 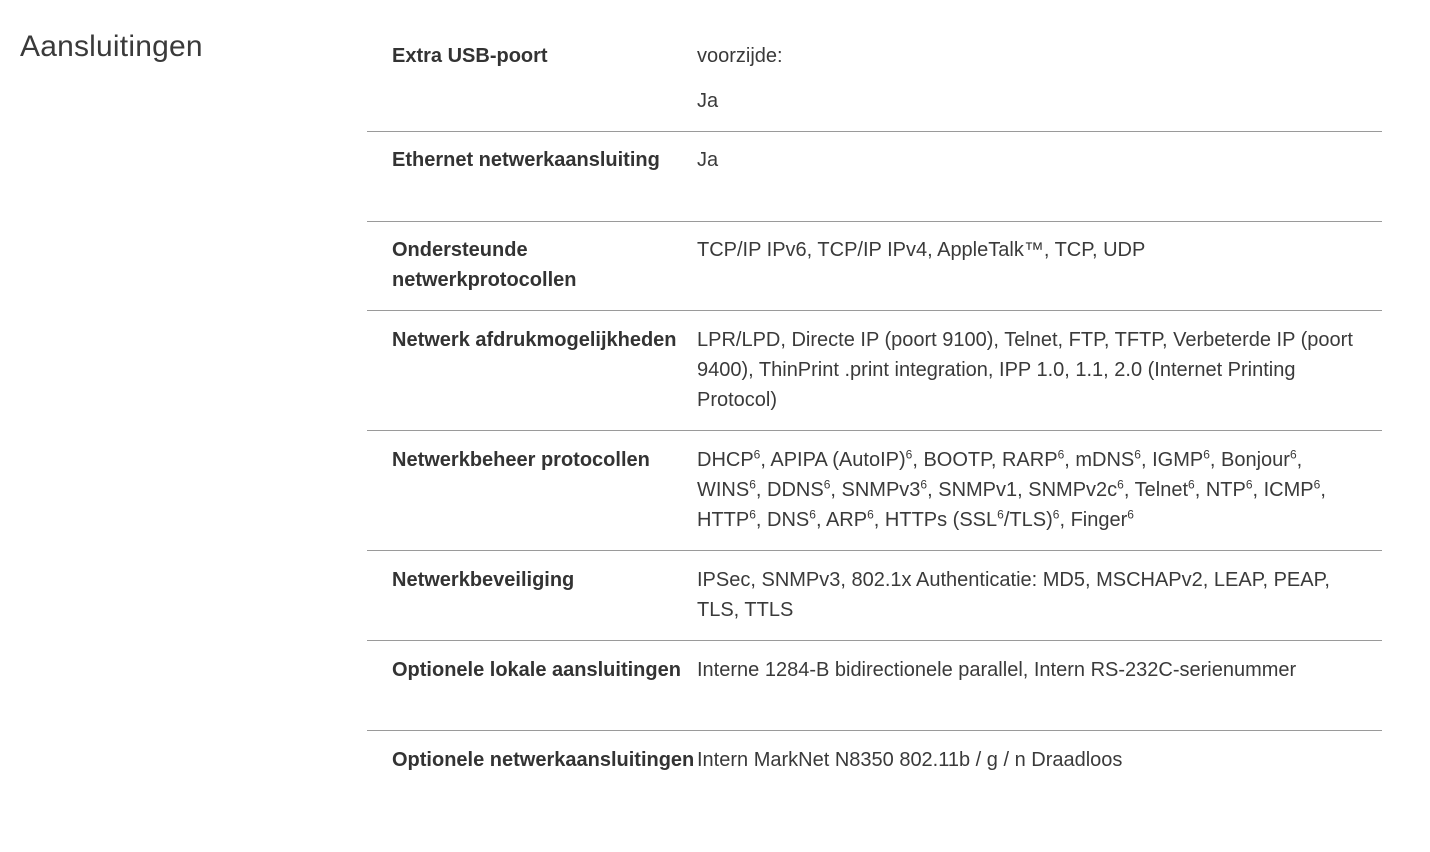 What do you see at coordinates (1255, 460) in the screenshot?
I see `protocol-item: Bonjour` at bounding box center [1255, 460].